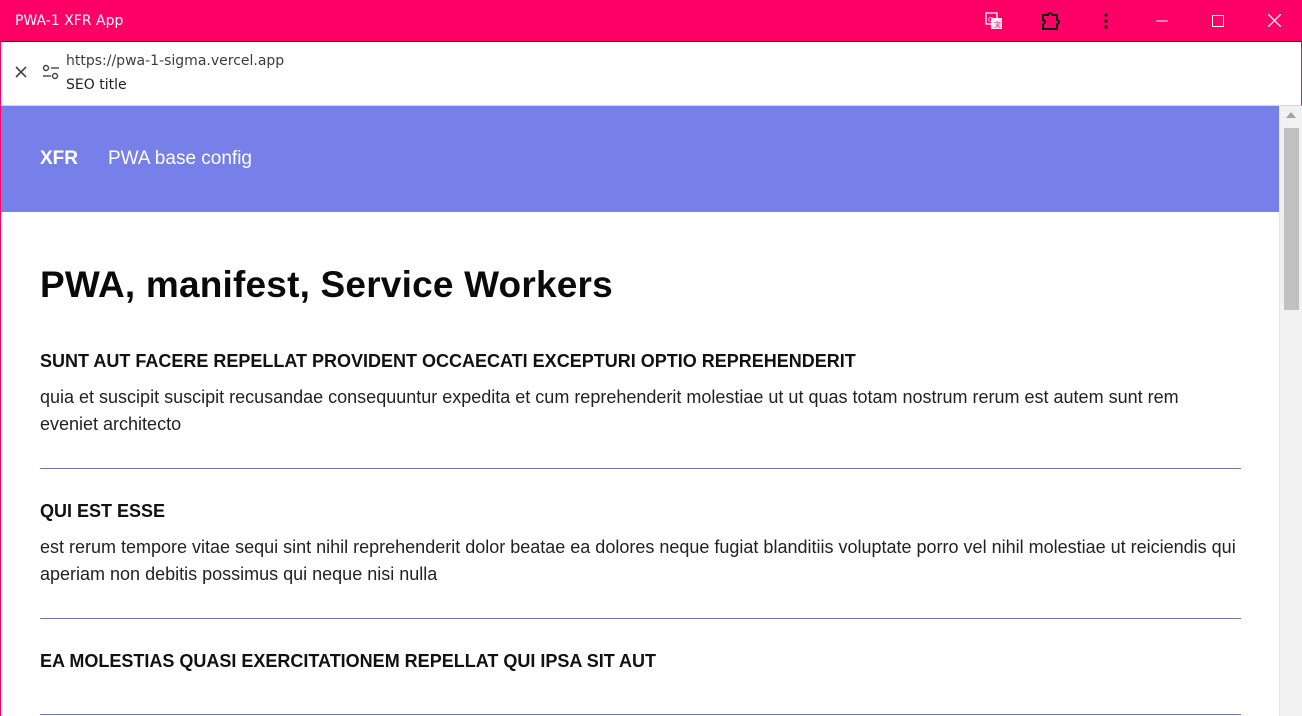 The height and width of the screenshot is (716, 1302). I want to click on maximize-button, so click(1218, 21).